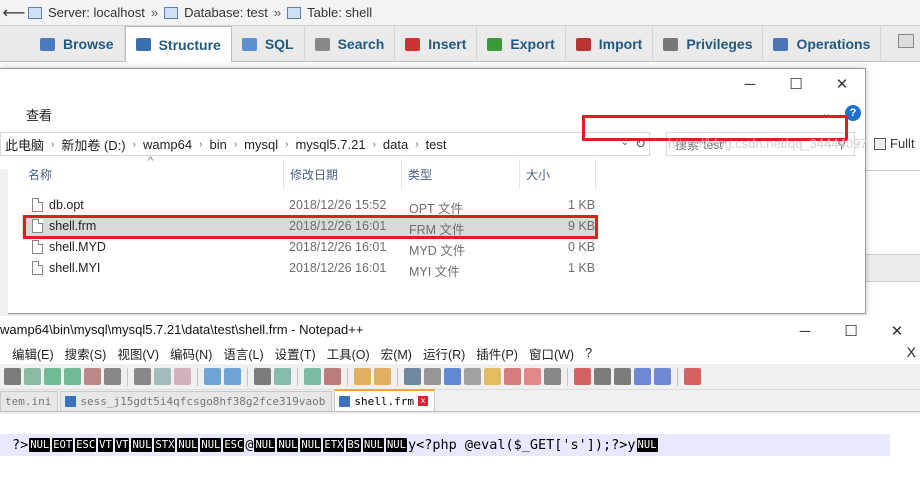 This screenshot has width=920, height=478. What do you see at coordinates (29, 401) in the screenshot?
I see `document-tab: tem.ini` at bounding box center [29, 401].